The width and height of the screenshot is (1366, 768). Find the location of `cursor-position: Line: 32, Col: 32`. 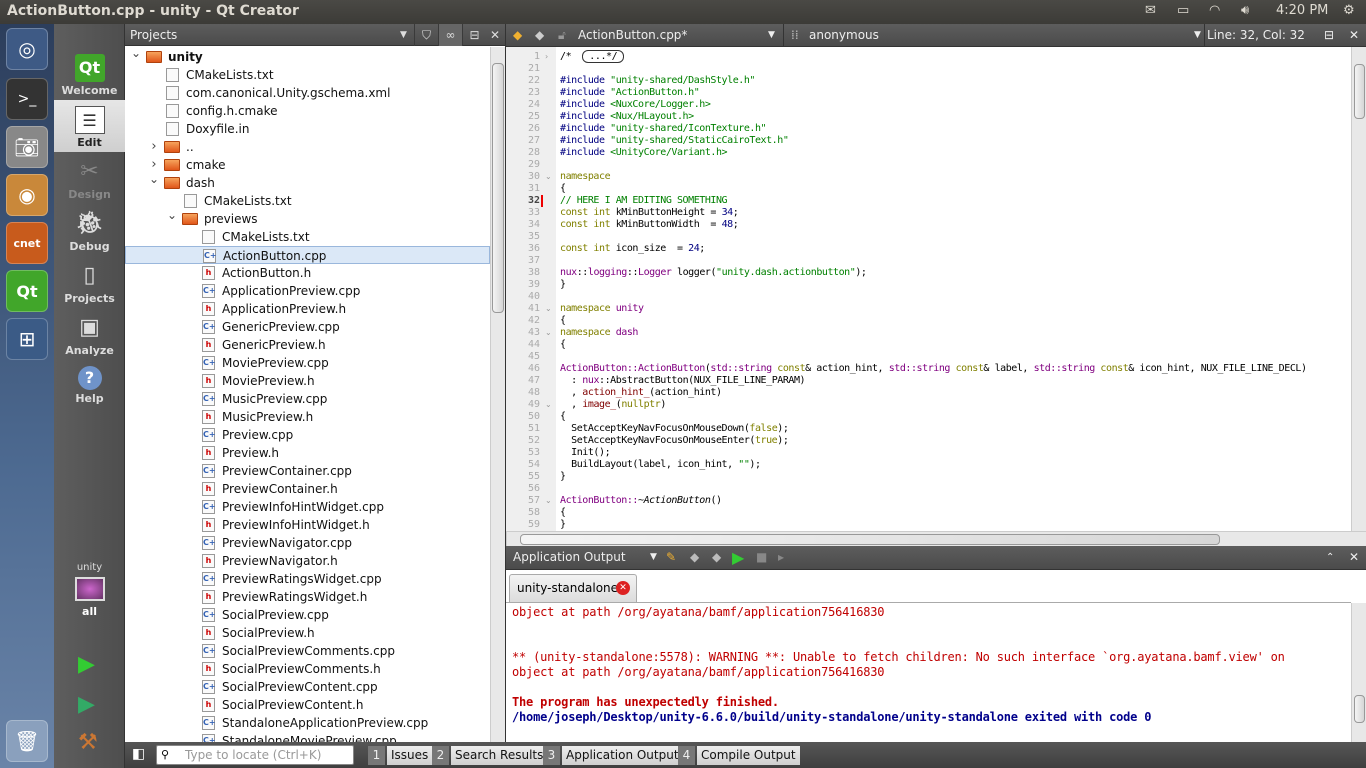

cursor-position: Line: 32, Col: 32 is located at coordinates (1256, 35).